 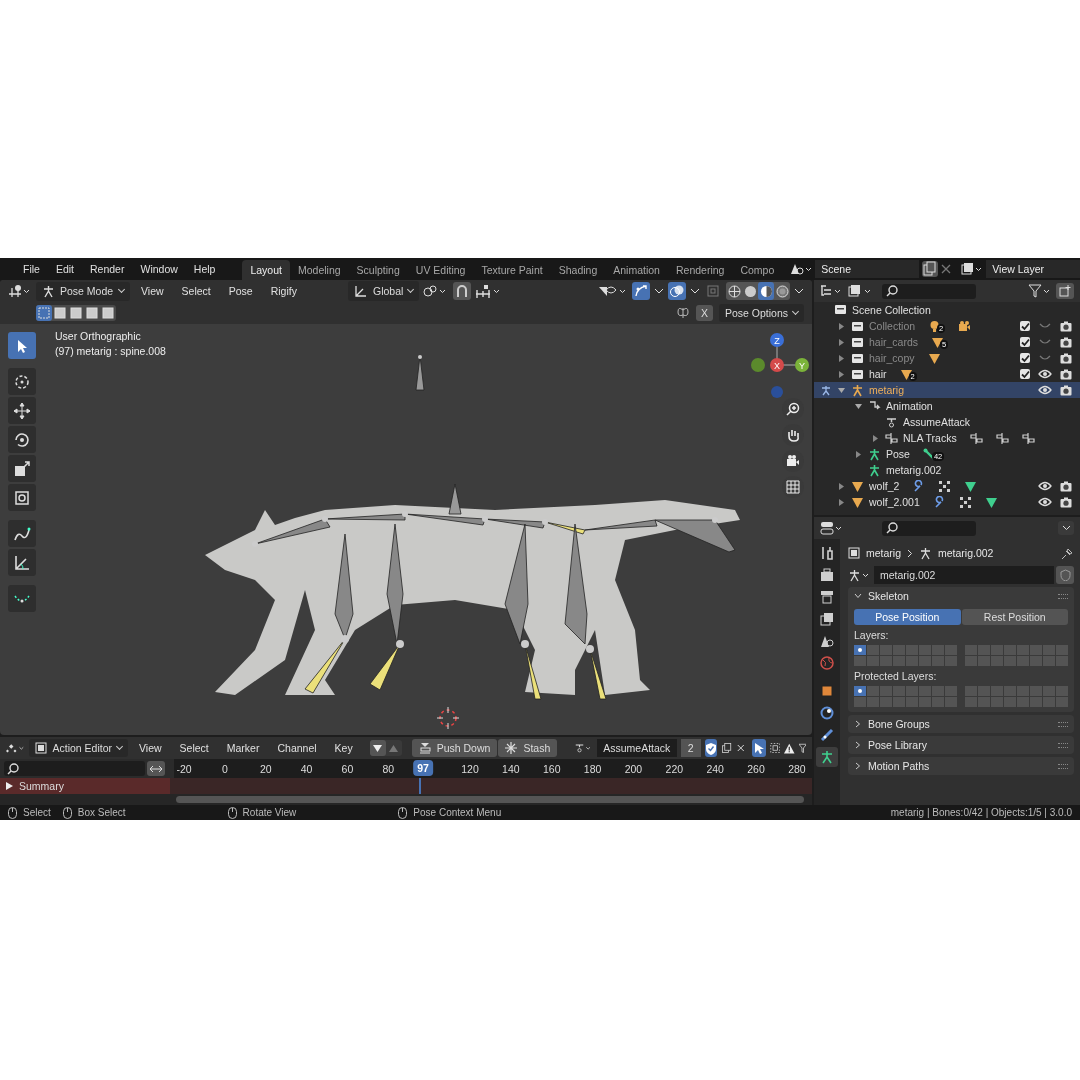 What do you see at coordinates (700, 270) in the screenshot?
I see `workspace-tab: Rendering` at bounding box center [700, 270].